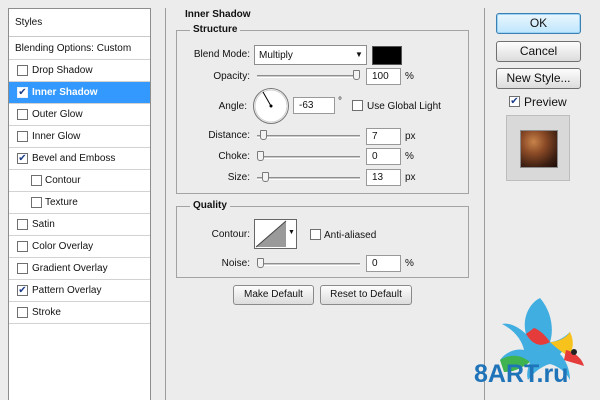  I want to click on style-item: Texture, so click(79, 203).